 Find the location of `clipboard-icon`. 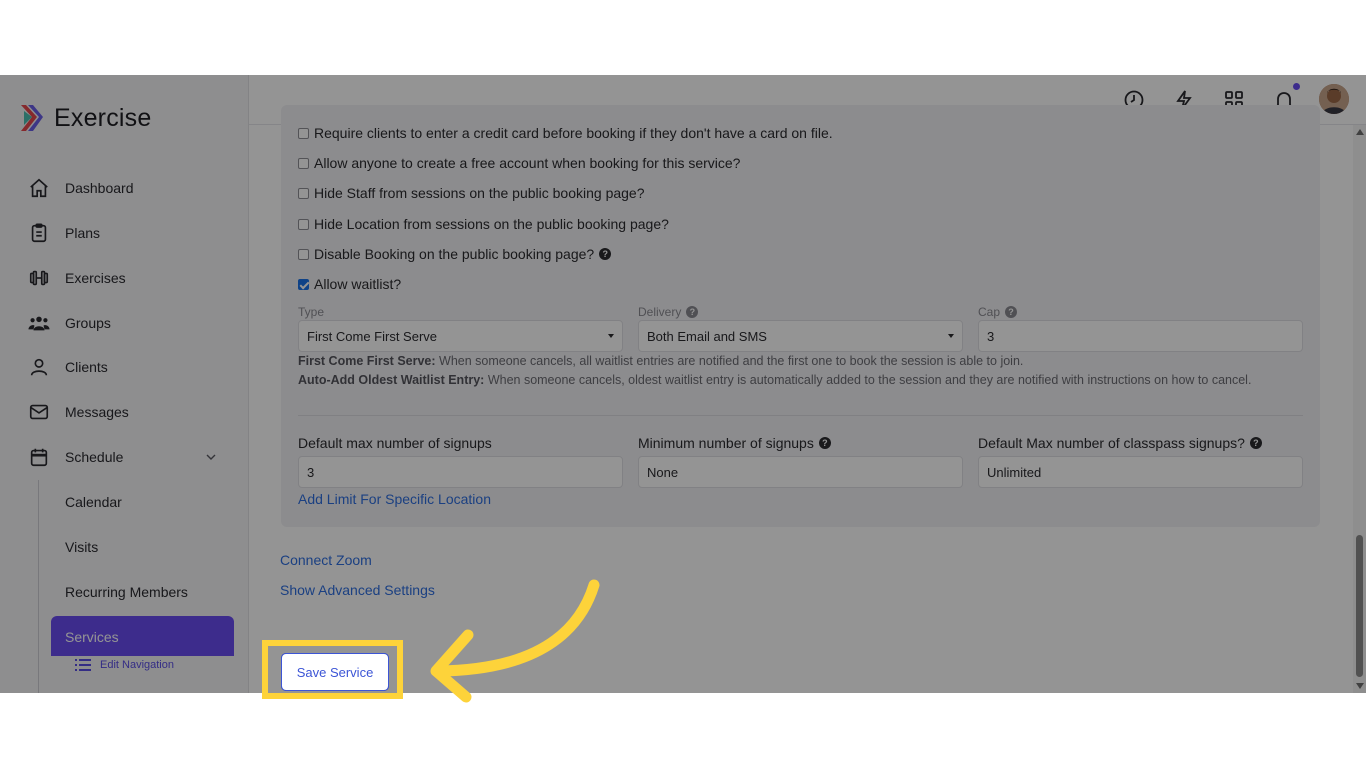

clipboard-icon is located at coordinates (39, 233).